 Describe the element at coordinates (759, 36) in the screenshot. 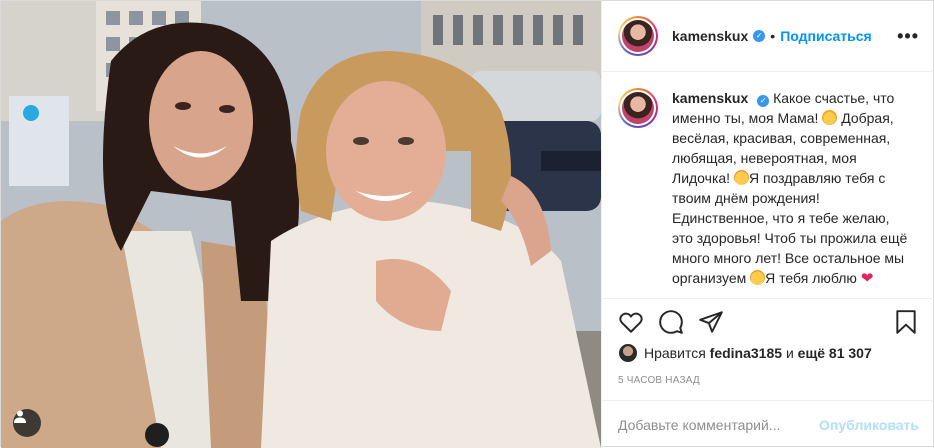

I see `verified-badge-icon: ✓` at that location.